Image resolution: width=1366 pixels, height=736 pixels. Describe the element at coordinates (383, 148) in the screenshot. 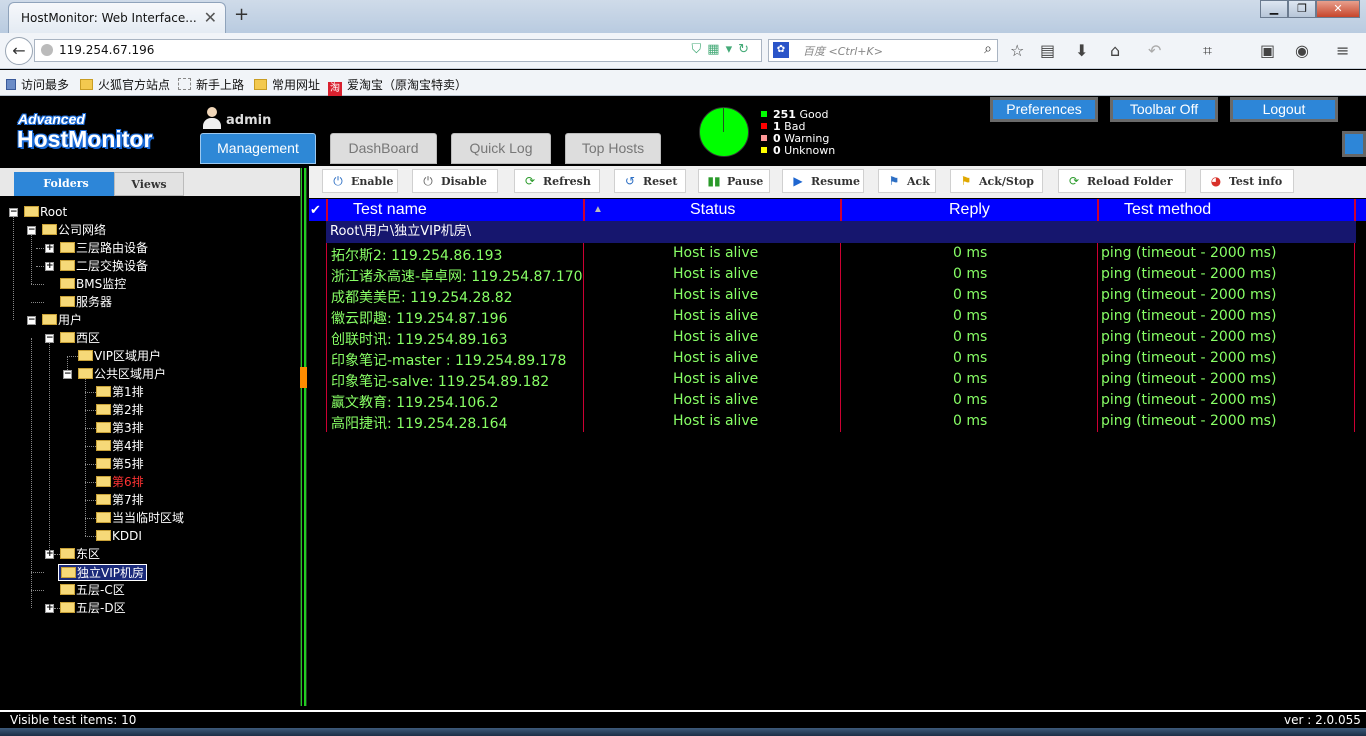

I see `tab-dashboard: DashBoard` at that location.